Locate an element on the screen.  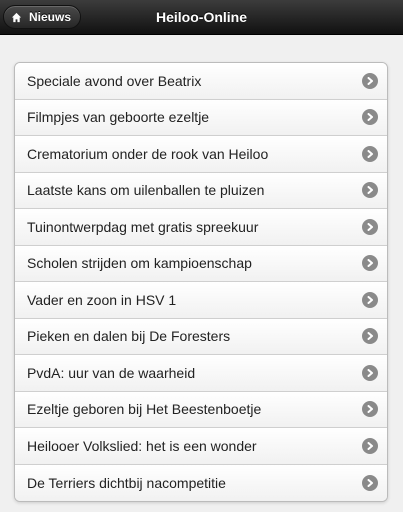
list-item: Speciale avond over Beatrix is located at coordinates (201, 81).